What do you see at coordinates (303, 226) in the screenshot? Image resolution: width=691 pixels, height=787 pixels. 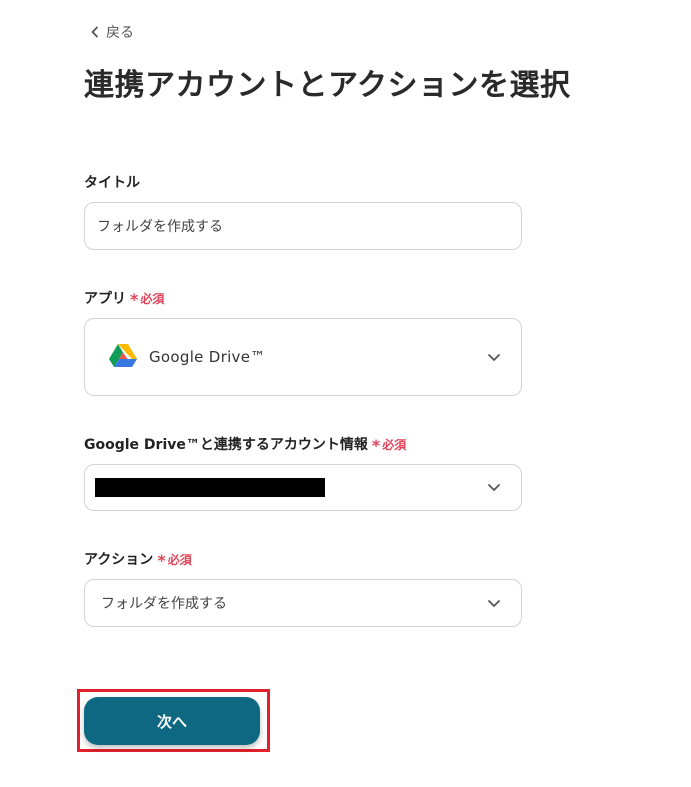 I see `title-input: フォルダを作成する` at bounding box center [303, 226].